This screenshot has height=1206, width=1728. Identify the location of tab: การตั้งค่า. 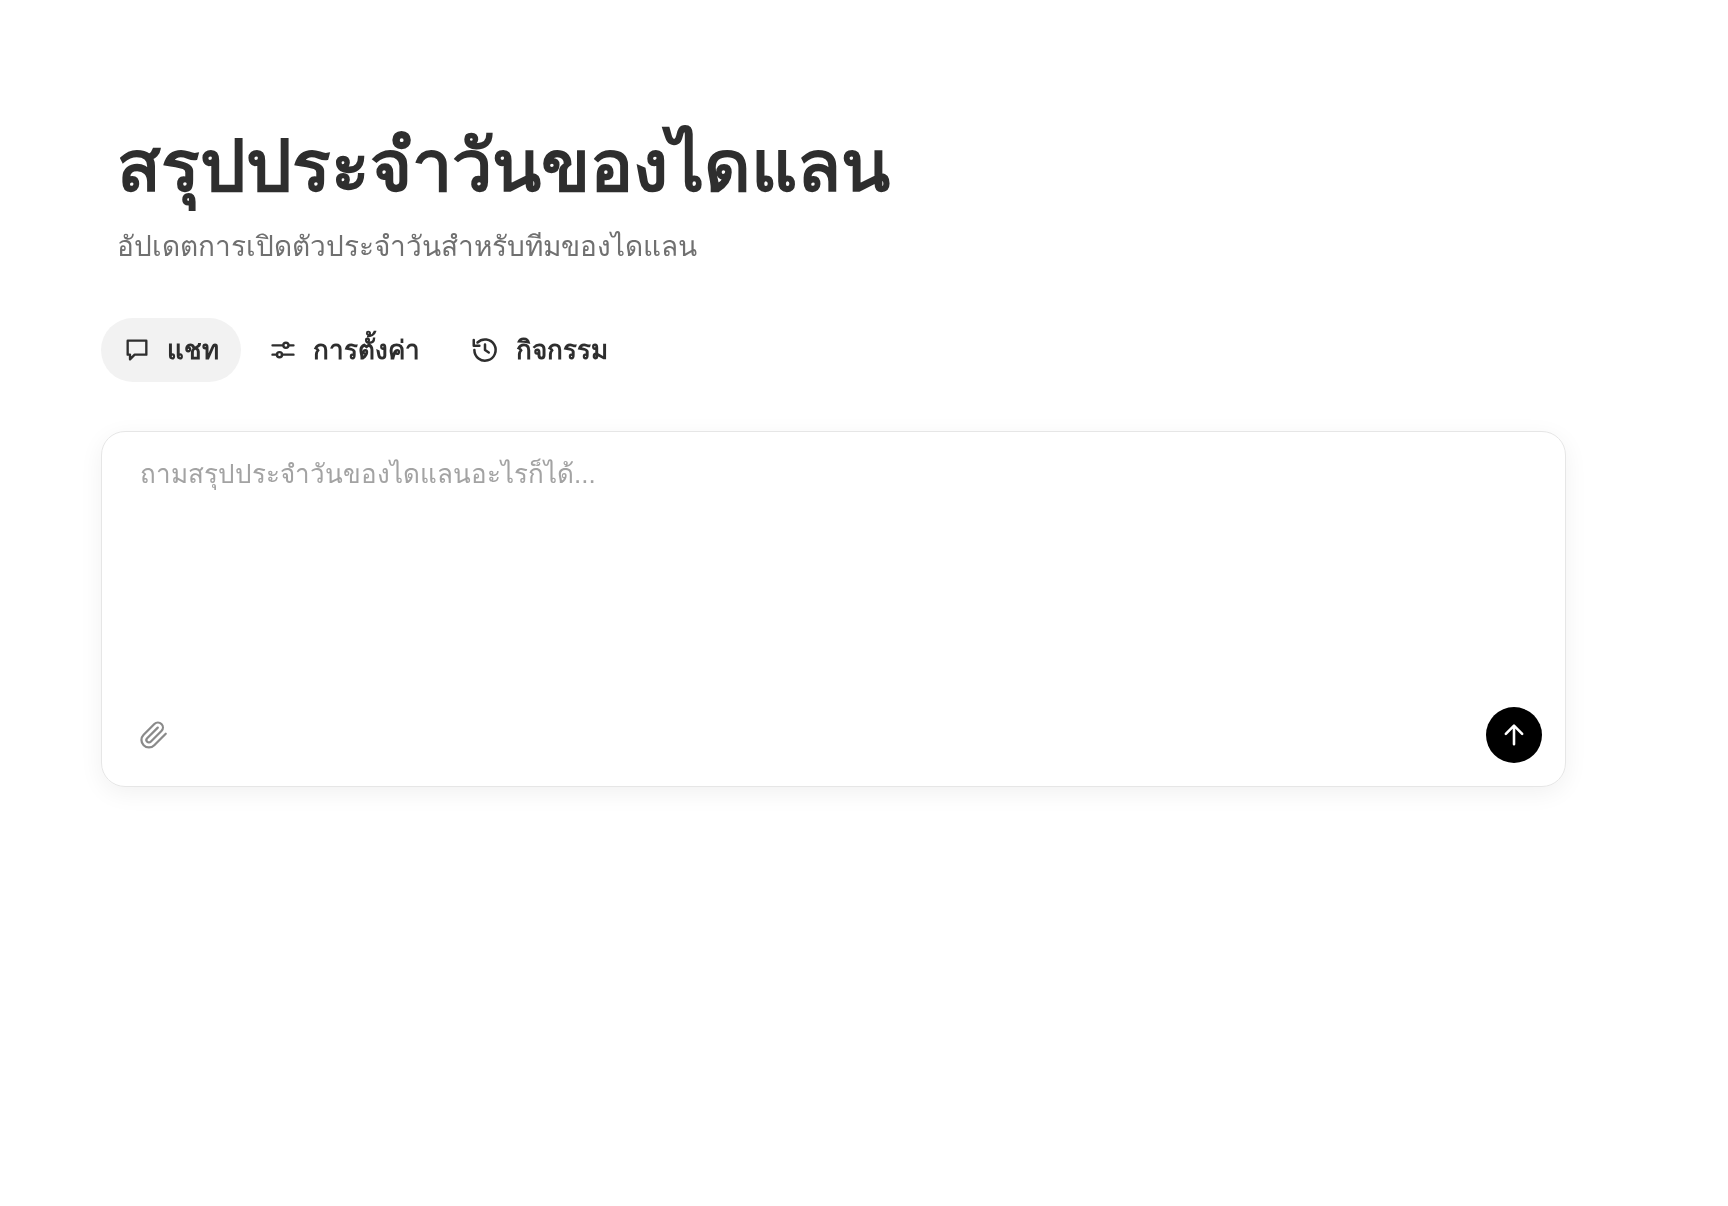
(344, 350).